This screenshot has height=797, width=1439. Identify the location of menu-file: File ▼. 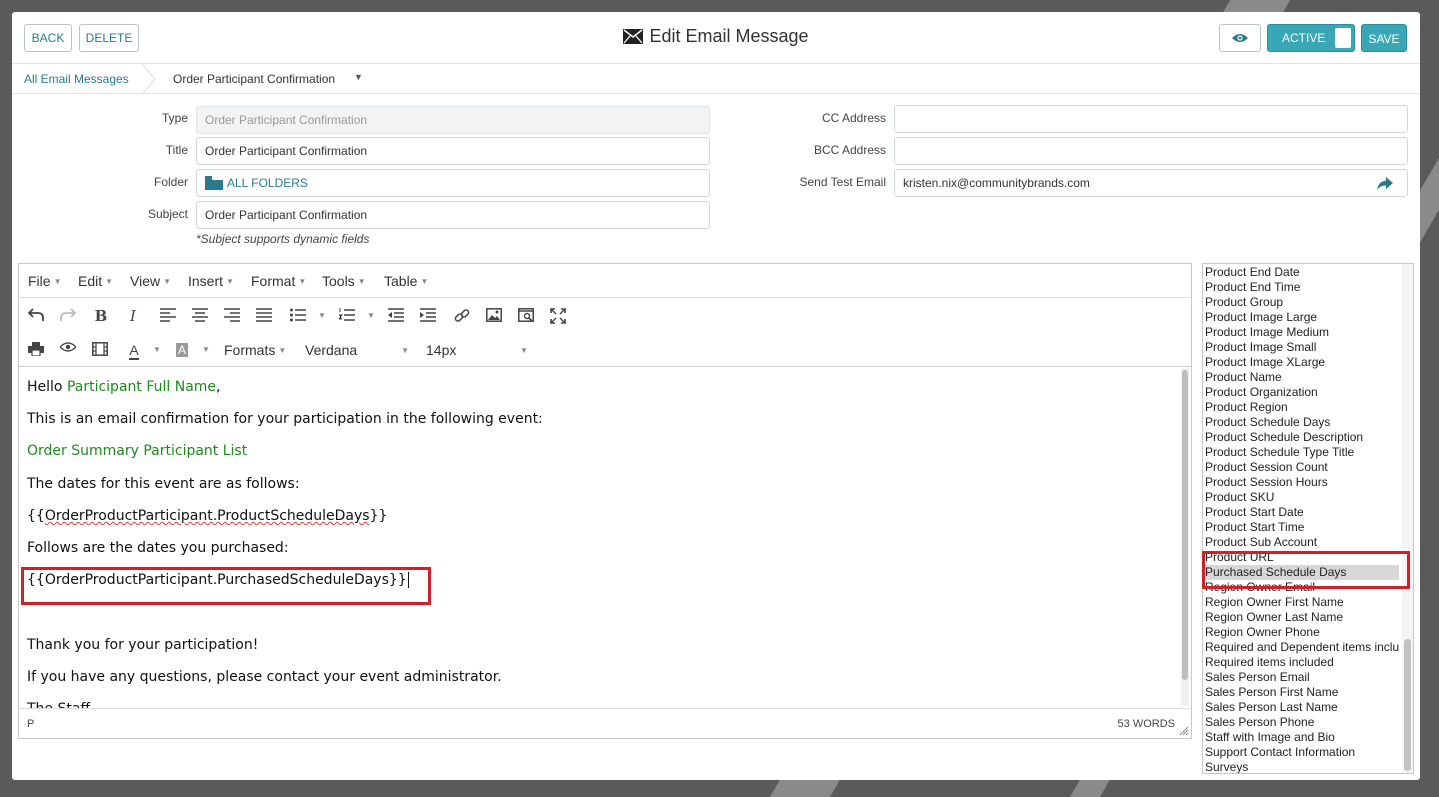
(44, 281).